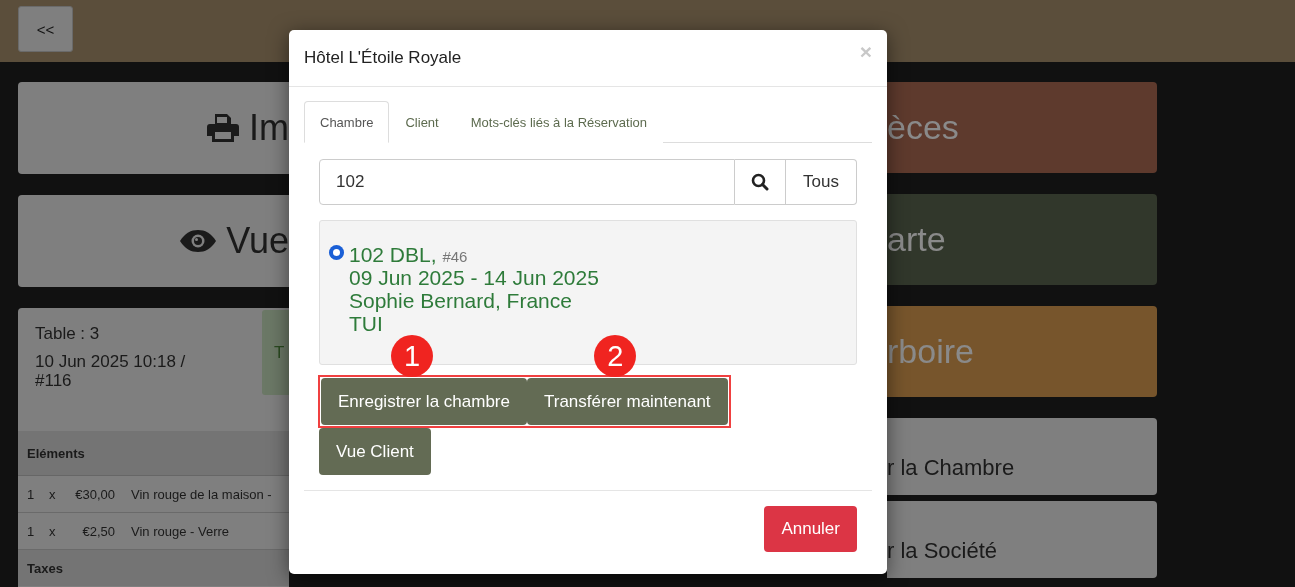  I want to click on search-icon, so click(760, 182).